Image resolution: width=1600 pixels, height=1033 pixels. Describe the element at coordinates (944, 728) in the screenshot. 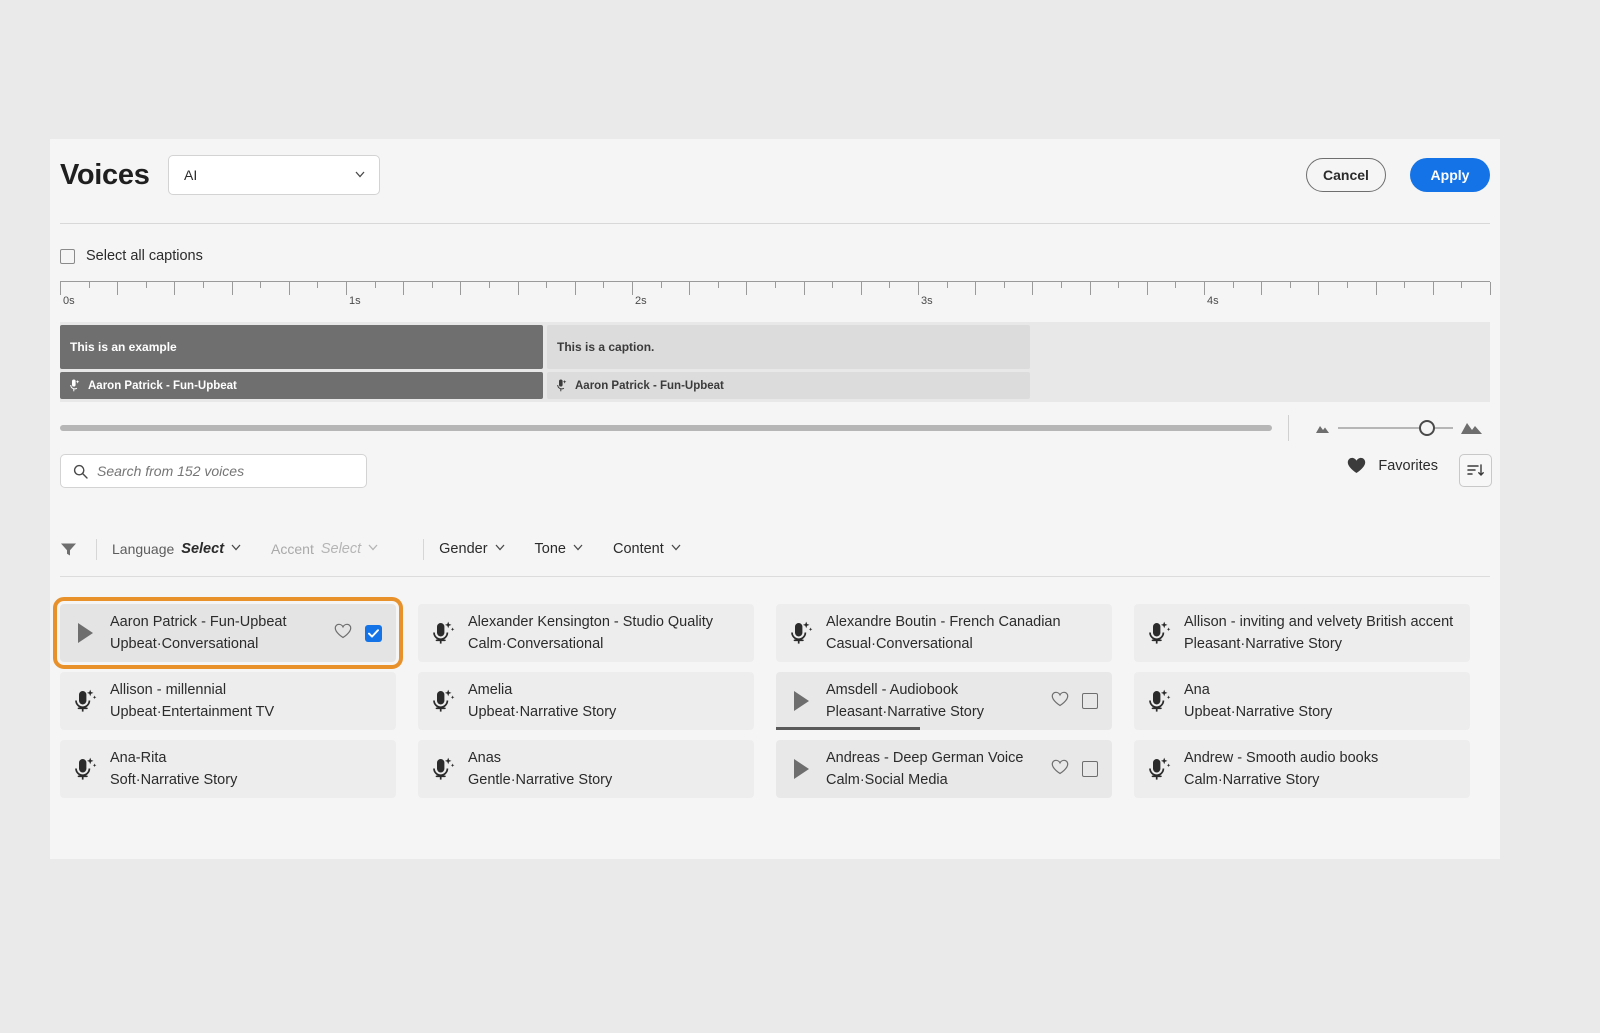

I see `playback-progress-bar` at that location.